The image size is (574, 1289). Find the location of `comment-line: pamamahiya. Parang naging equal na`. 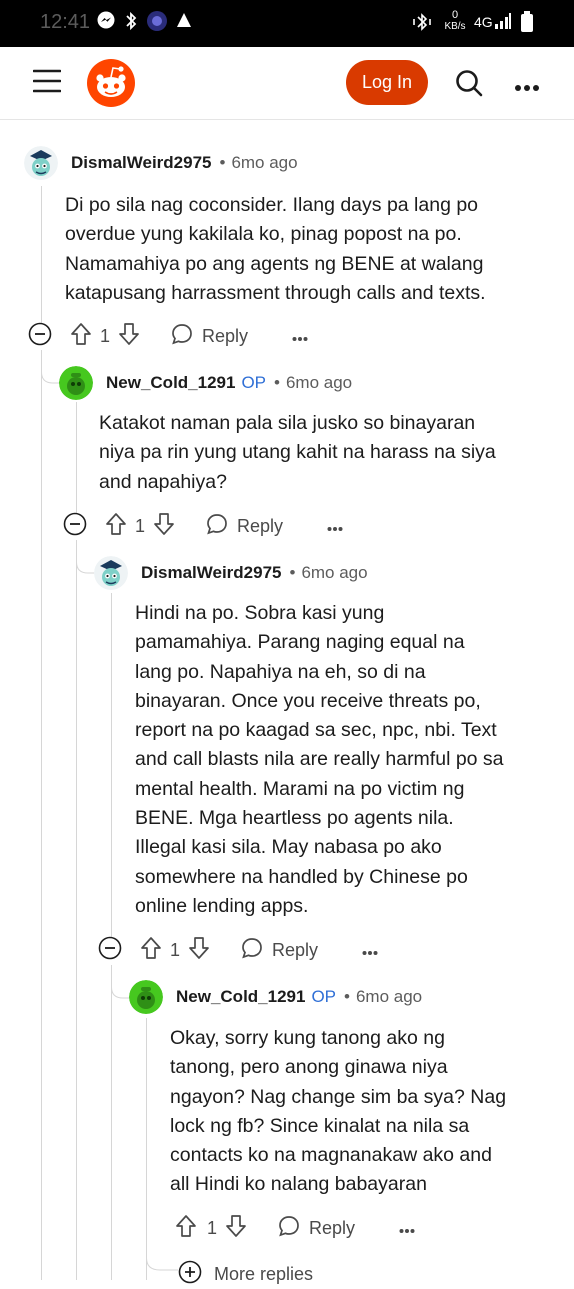

comment-line: pamamahiya. Parang naging equal na is located at coordinates (300, 642).